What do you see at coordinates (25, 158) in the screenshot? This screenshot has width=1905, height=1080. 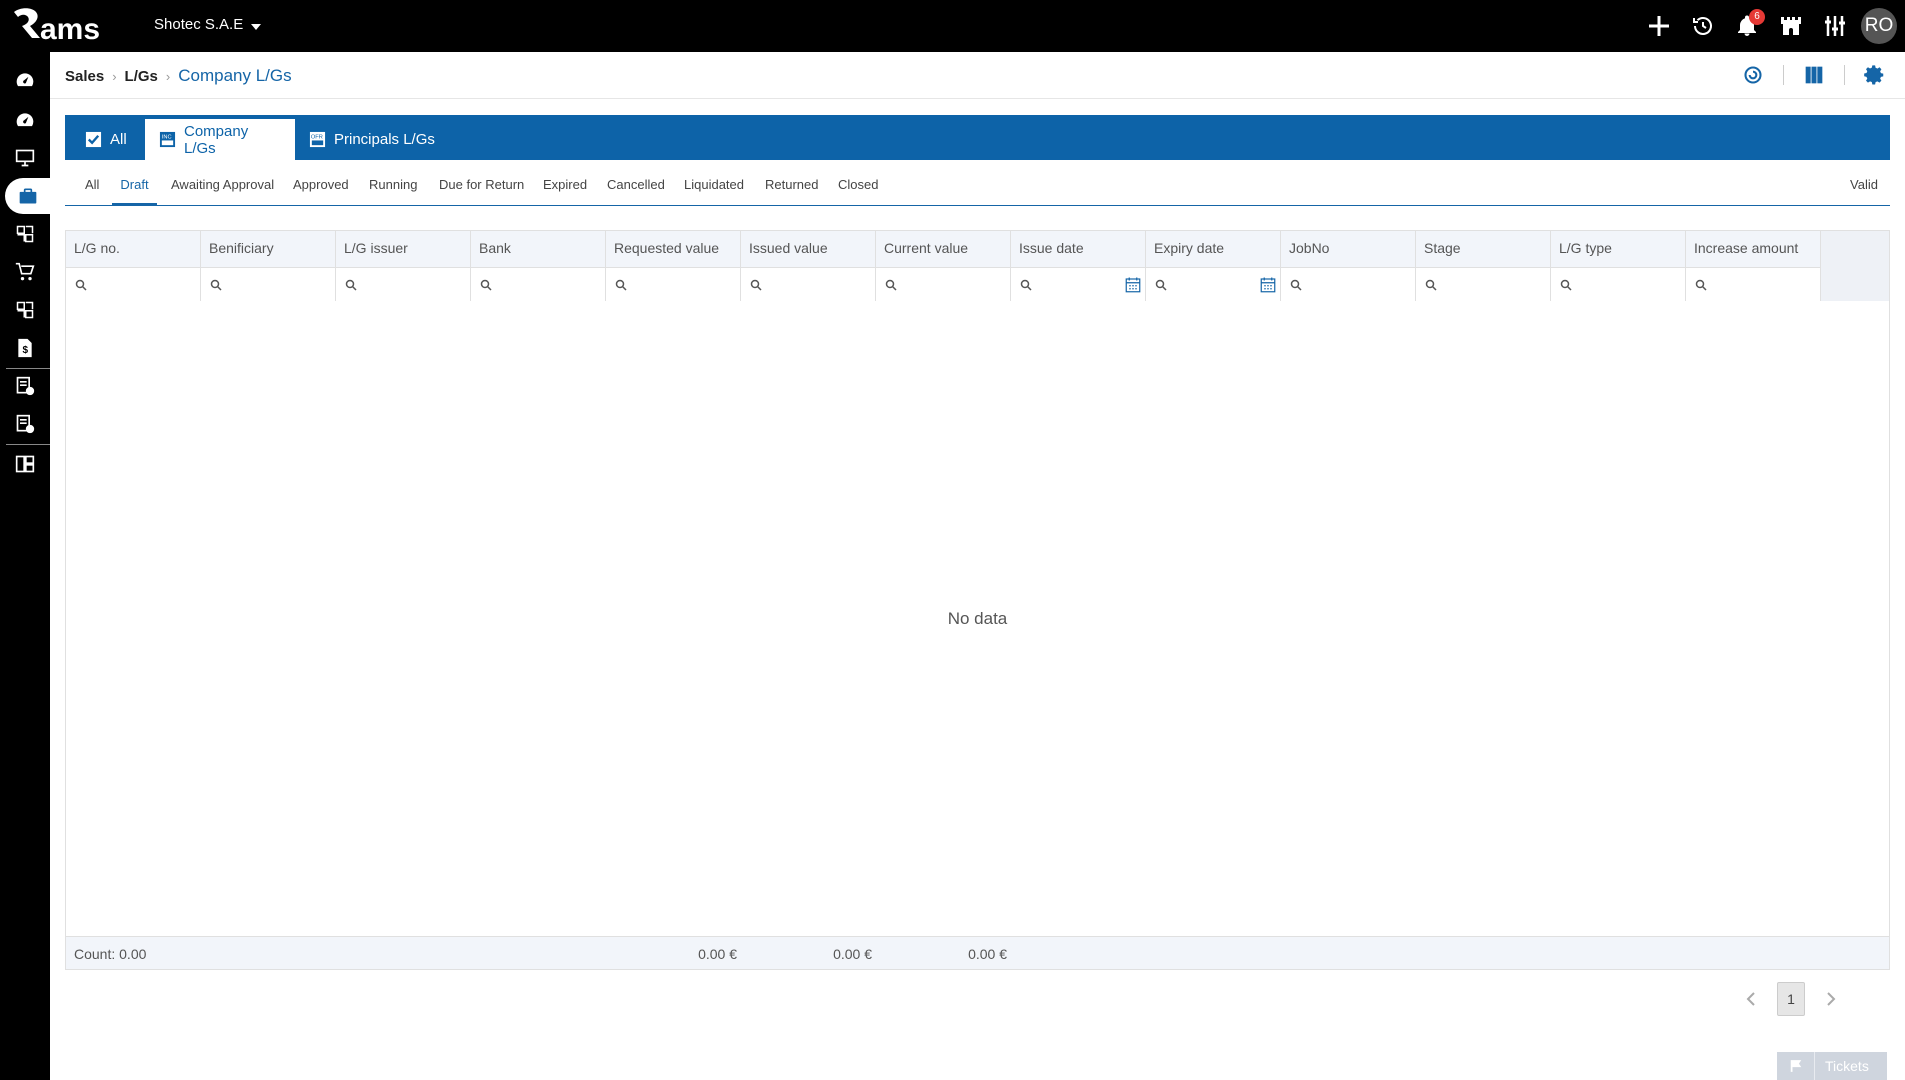 I see `sidebar-item-monitor` at bounding box center [25, 158].